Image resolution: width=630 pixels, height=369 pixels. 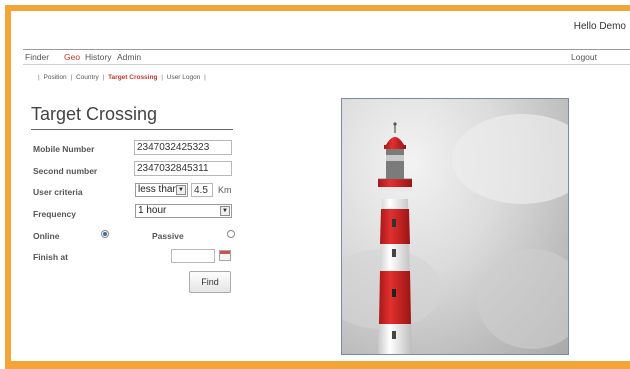 I want to click on nav-item-finder: Finder, so click(x=37, y=57).